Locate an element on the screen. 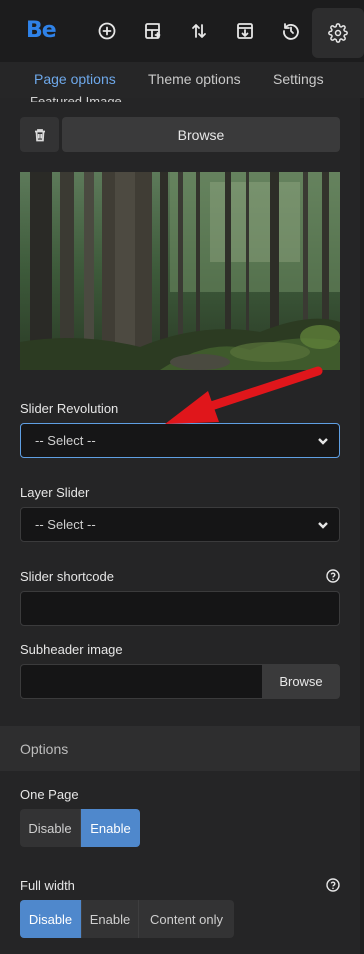 The width and height of the screenshot is (364, 954). slider-revolution-select: -- Select -- is located at coordinates (180, 440).